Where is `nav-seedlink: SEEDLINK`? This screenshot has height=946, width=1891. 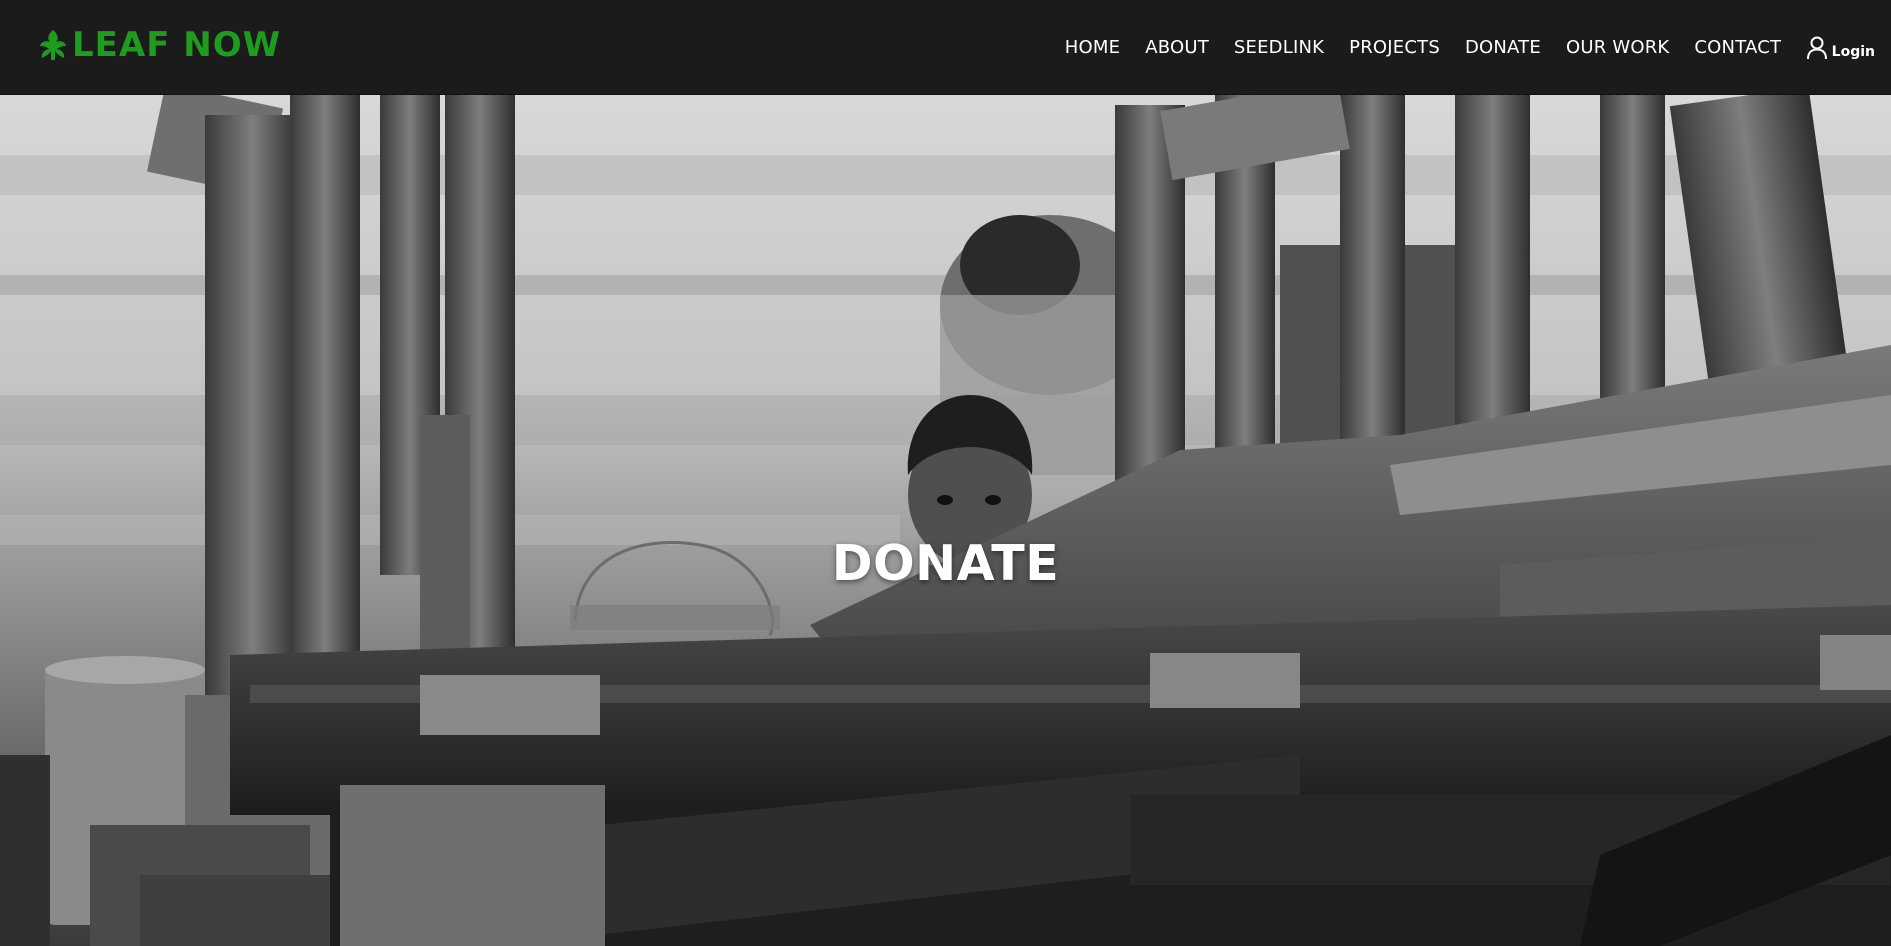
nav-seedlink: SEEDLINK is located at coordinates (1278, 47).